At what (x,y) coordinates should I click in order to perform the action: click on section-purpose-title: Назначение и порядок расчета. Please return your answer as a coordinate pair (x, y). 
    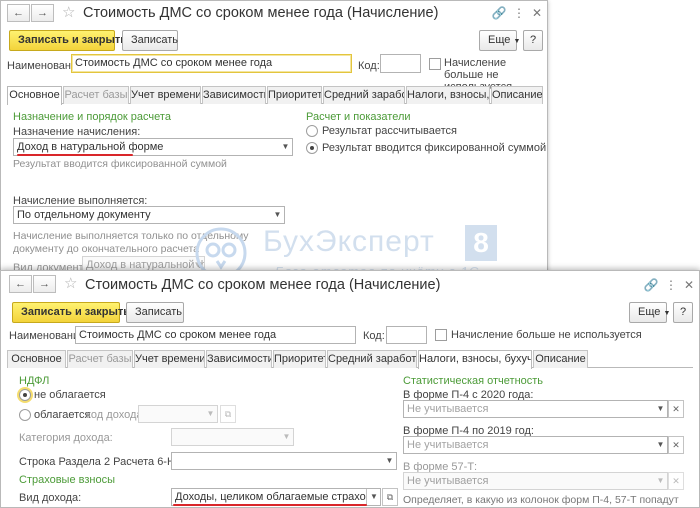
    Looking at the image, I should click on (92, 117).